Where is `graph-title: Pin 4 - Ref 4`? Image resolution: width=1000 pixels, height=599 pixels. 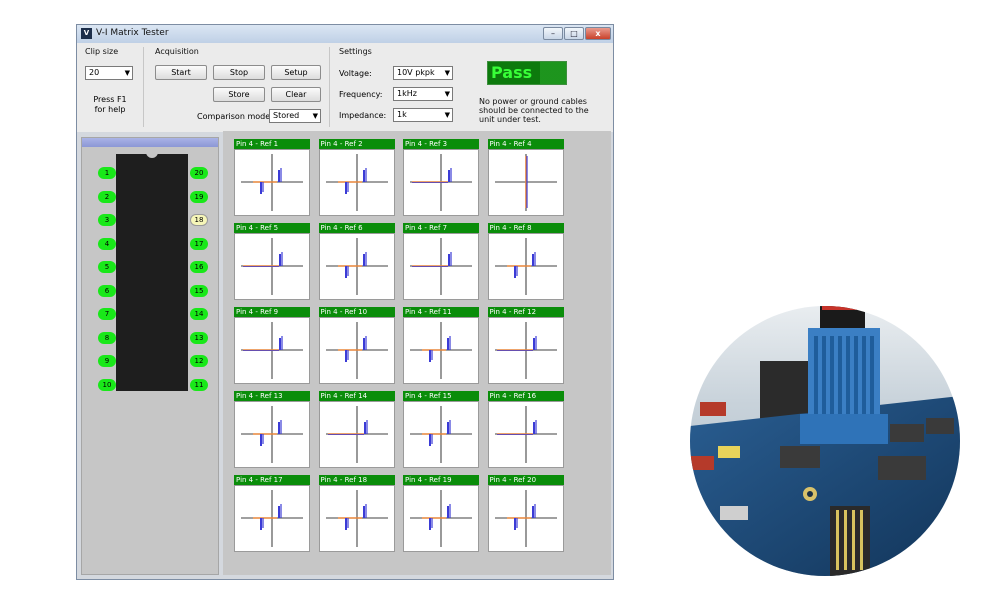 graph-title: Pin 4 - Ref 4 is located at coordinates (525, 144).